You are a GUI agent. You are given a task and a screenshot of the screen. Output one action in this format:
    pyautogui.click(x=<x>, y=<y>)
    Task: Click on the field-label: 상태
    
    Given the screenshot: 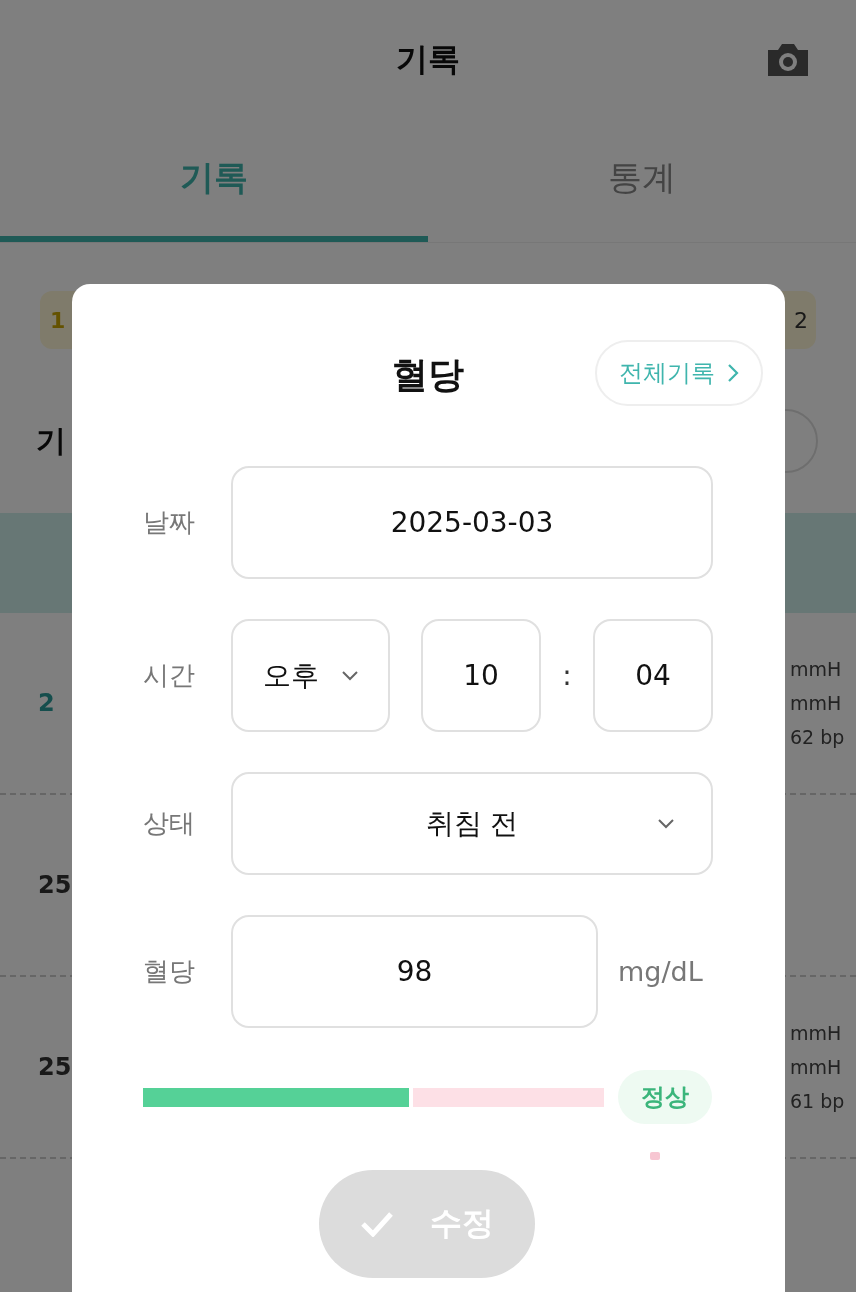 What is the action you would take?
    pyautogui.click(x=169, y=823)
    